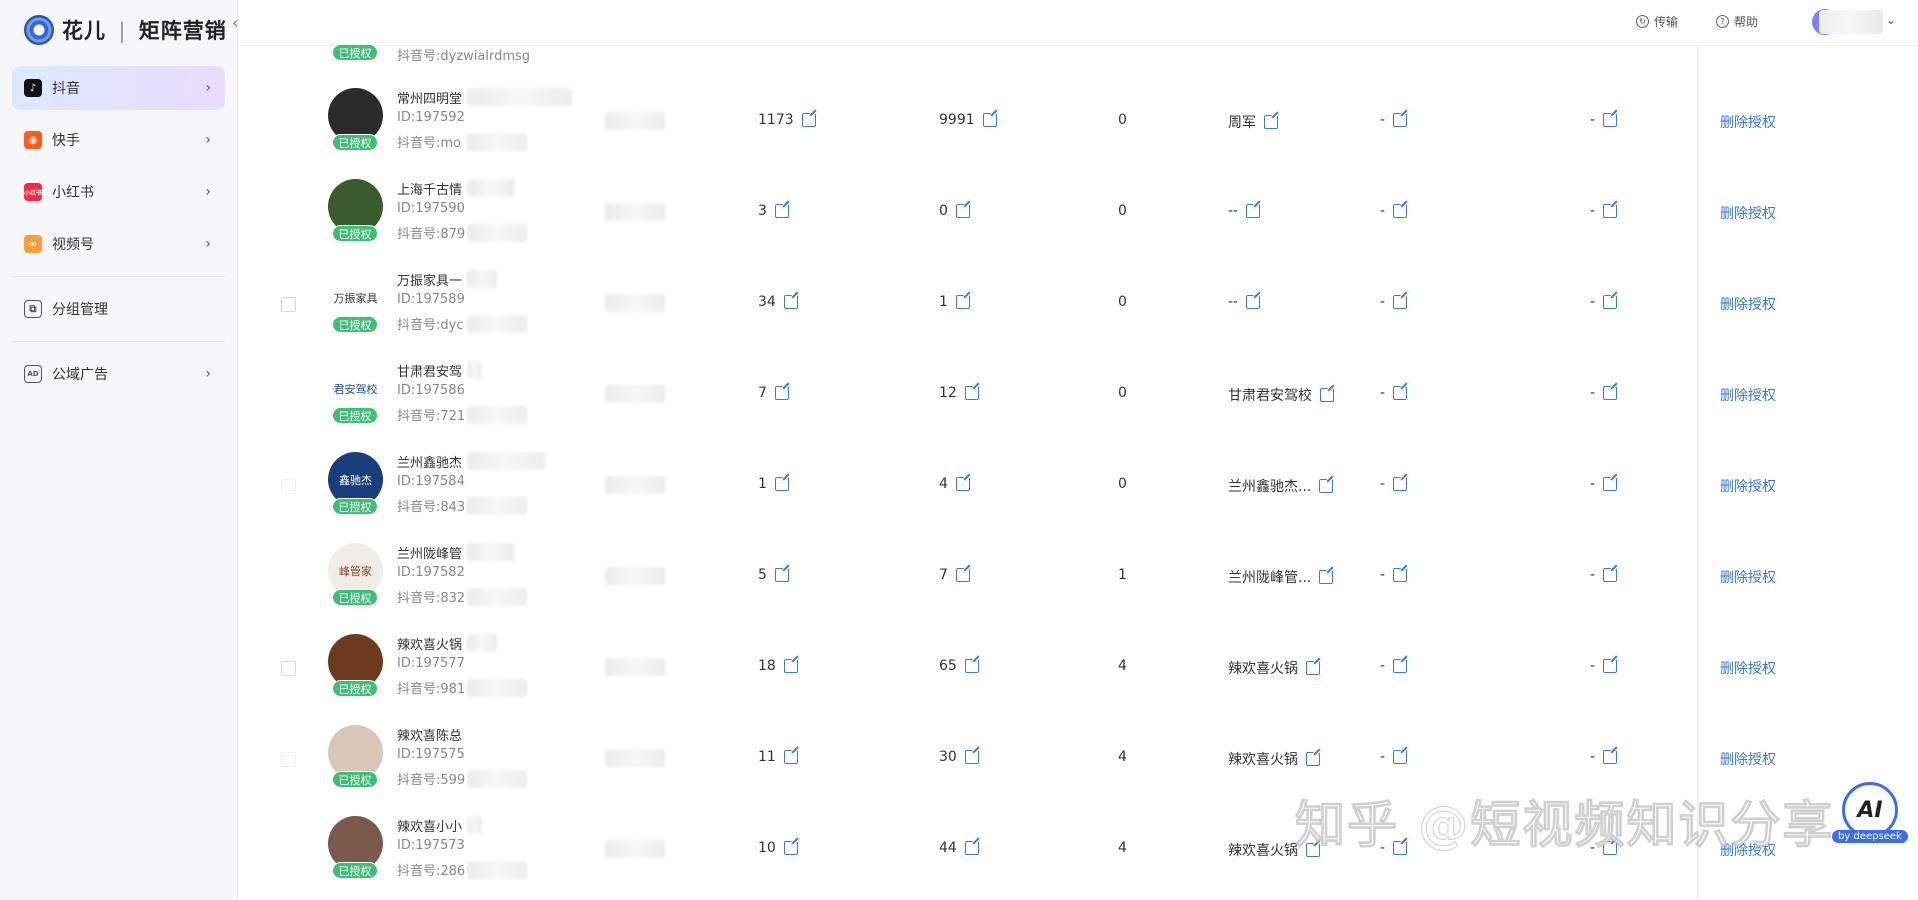  Describe the element at coordinates (767, 848) in the screenshot. I see `metric-value: 10` at that location.